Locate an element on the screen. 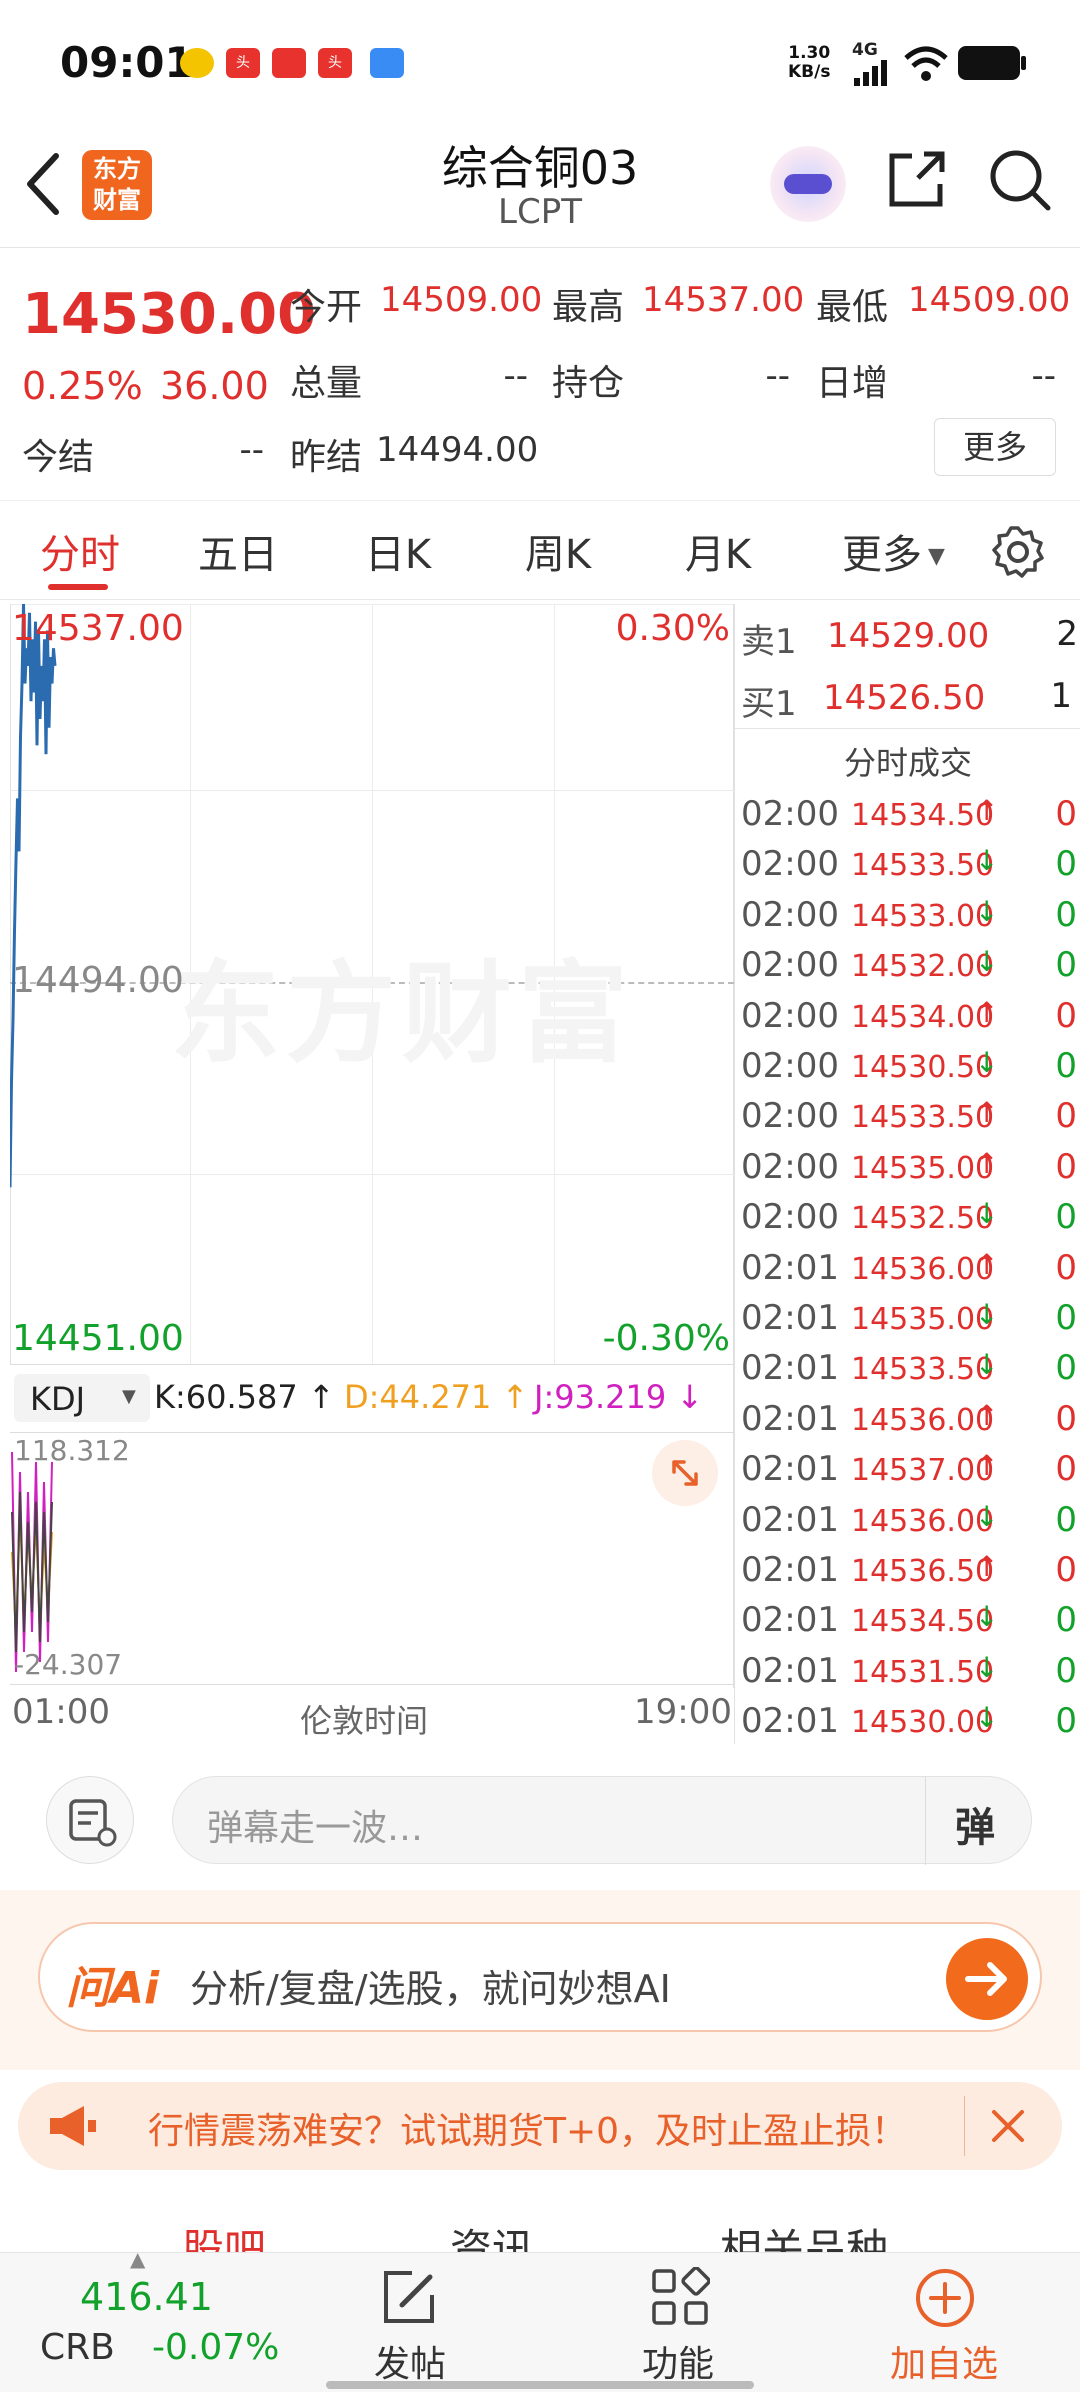 Image resolution: width=1080 pixels, height=2392 pixels. chevron-down-icon: ▼ is located at coordinates (936, 556).